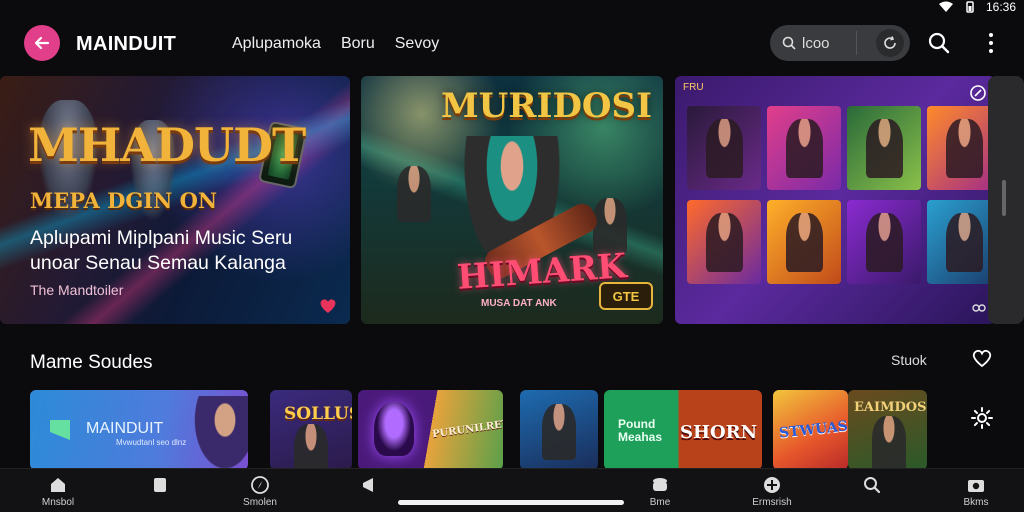 The image size is (1024, 512). What do you see at coordinates (772, 485) in the screenshot?
I see `plus-circle-icon` at bounding box center [772, 485].